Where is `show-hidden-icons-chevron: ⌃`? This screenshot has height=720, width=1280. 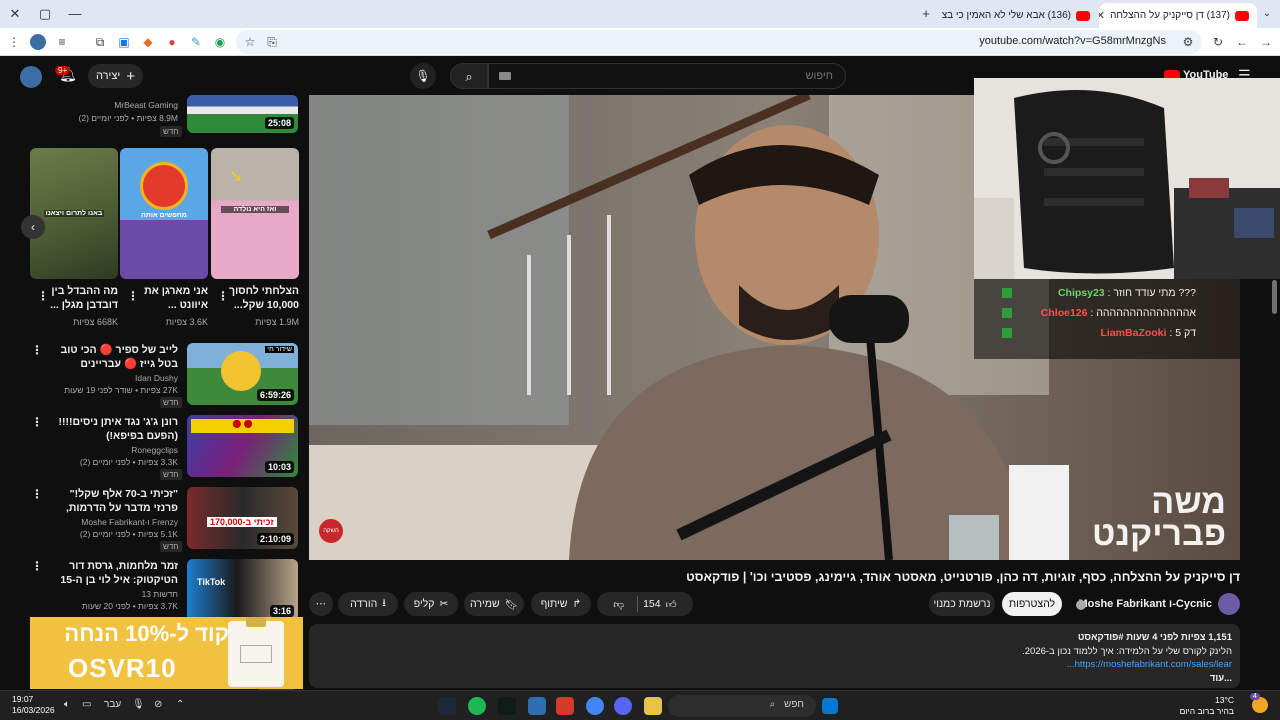 show-hidden-icons-chevron: ⌃ is located at coordinates (180, 704).